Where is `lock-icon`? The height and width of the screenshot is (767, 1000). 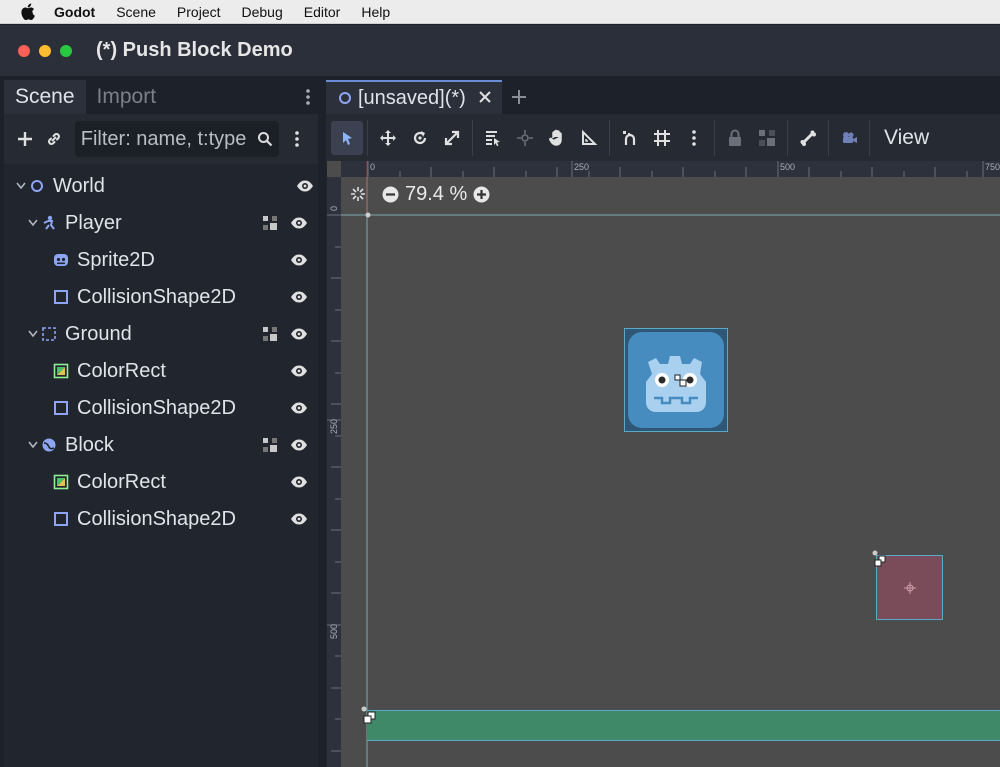 lock-icon is located at coordinates (735, 138).